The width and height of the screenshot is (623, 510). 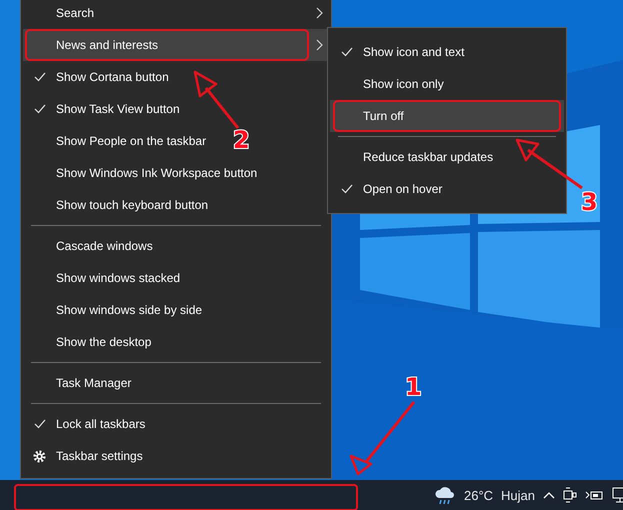 I want to click on settings-icon, so click(x=39, y=456).